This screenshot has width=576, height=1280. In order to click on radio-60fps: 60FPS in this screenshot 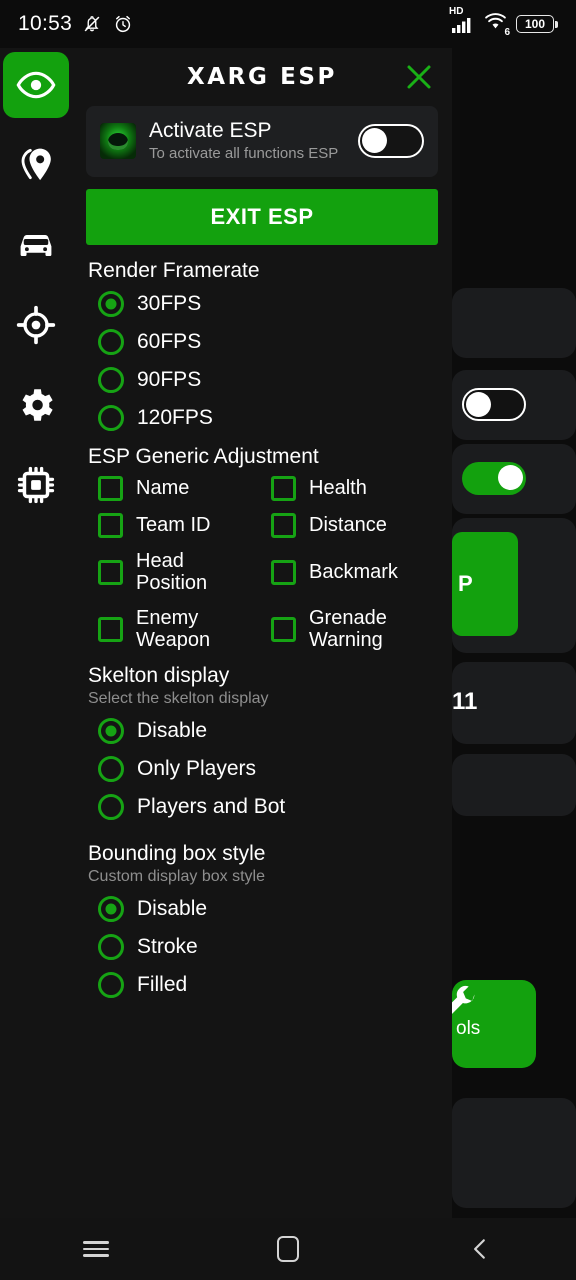, I will do `click(262, 342)`.